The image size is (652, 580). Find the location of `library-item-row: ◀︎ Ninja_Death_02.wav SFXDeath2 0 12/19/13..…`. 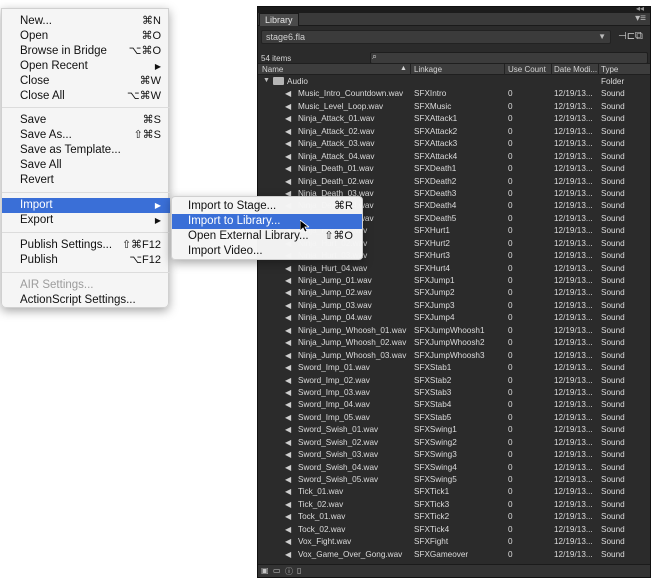

library-item-row: ◀︎ Ninja_Death_02.wav SFXDeath2 0 12/19/13..… is located at coordinates (454, 182).